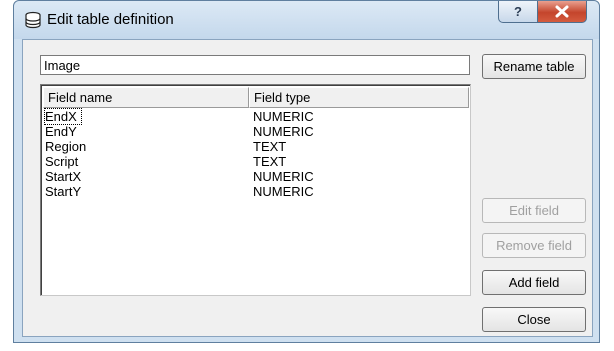 The image size is (614, 351). I want to click on help-icon: ?, so click(518, 11).